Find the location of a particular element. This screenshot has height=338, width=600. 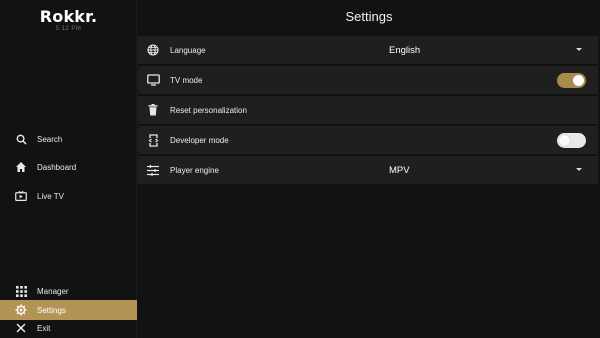

sidebar-item-label: Exit is located at coordinates (44, 328).